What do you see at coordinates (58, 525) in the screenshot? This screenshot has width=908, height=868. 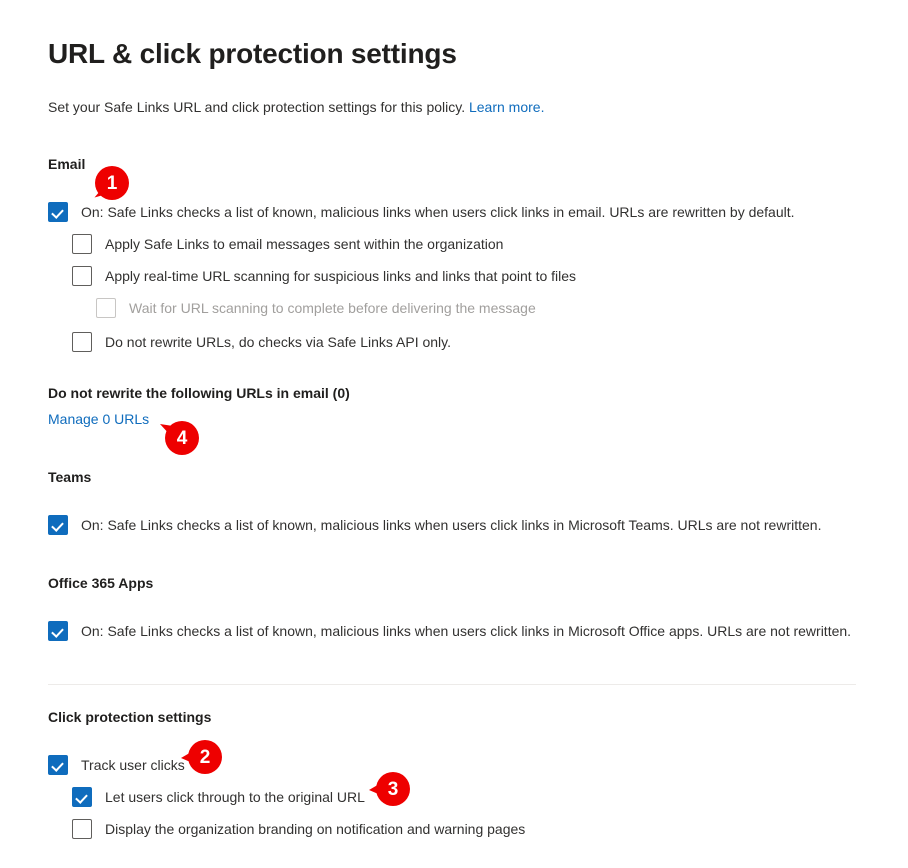 I see `checkbox-teams-on` at bounding box center [58, 525].